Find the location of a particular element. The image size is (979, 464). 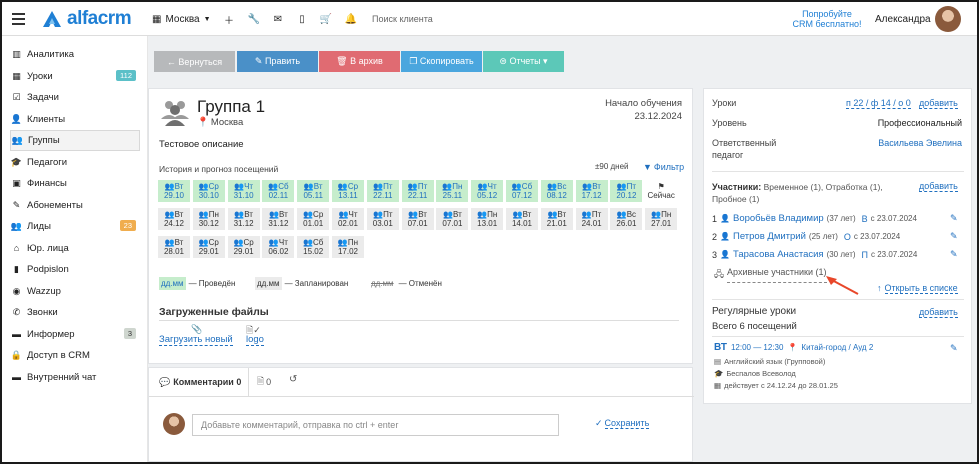

visit-cell: 👥Вт 14.01 is located at coordinates (522, 219).